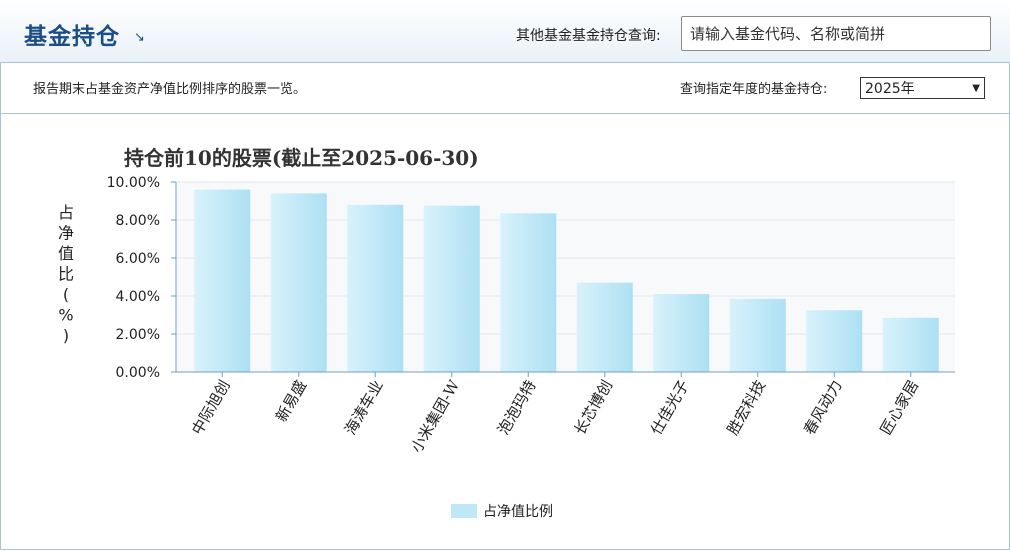 The width and height of the screenshot is (1010, 551). Describe the element at coordinates (976, 88) in the screenshot. I see `chevron-down-icon: ▼` at that location.